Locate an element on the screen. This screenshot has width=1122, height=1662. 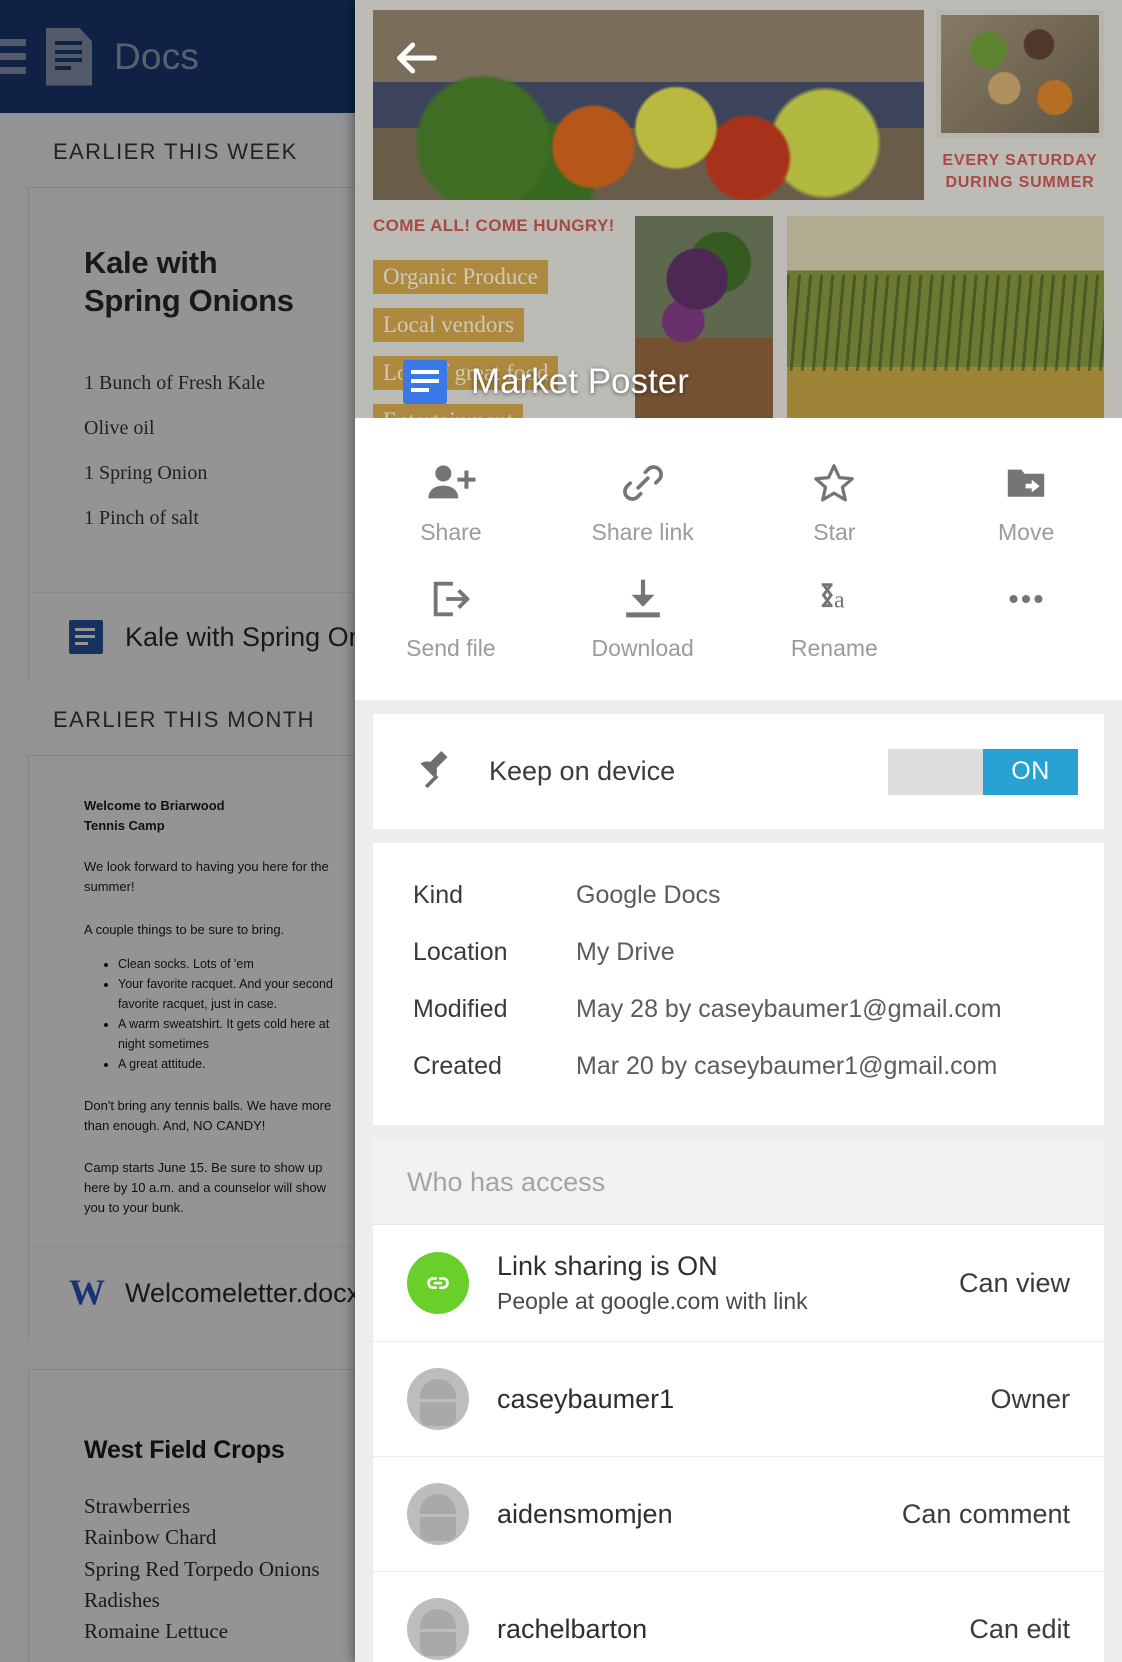
send-file-icon is located at coordinates (451, 599).